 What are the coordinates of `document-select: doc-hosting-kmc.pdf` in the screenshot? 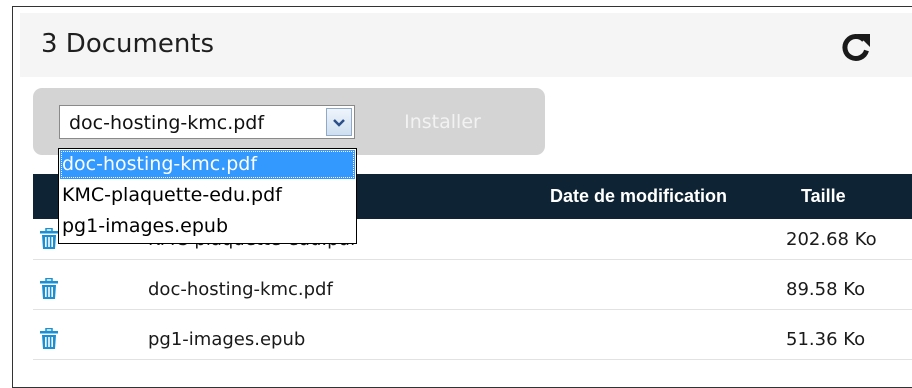 It's located at (207, 122).